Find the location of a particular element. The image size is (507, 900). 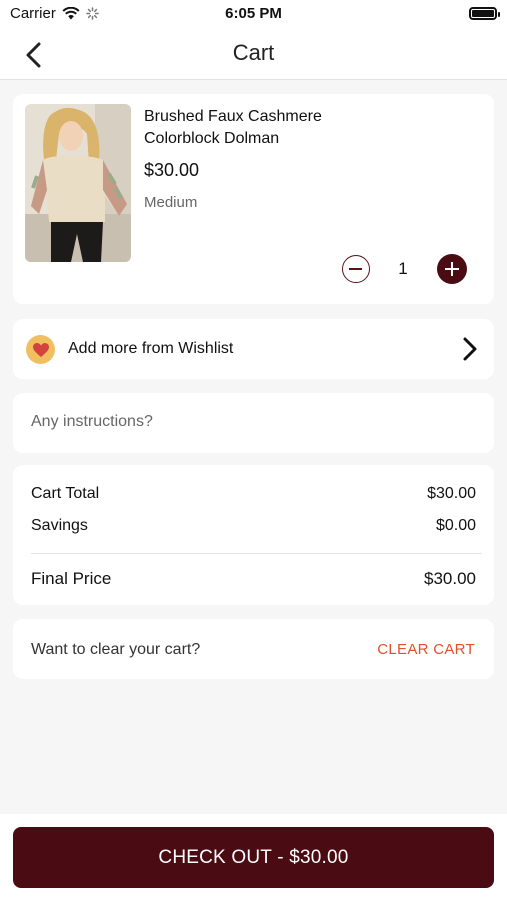

clear-cart-button: CLEAR CART is located at coordinates (426, 649).